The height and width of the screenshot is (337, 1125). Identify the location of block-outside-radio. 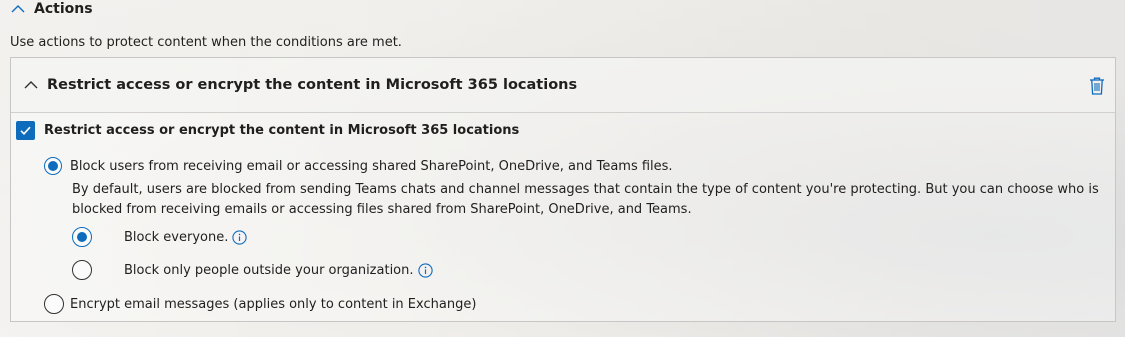
(82, 270).